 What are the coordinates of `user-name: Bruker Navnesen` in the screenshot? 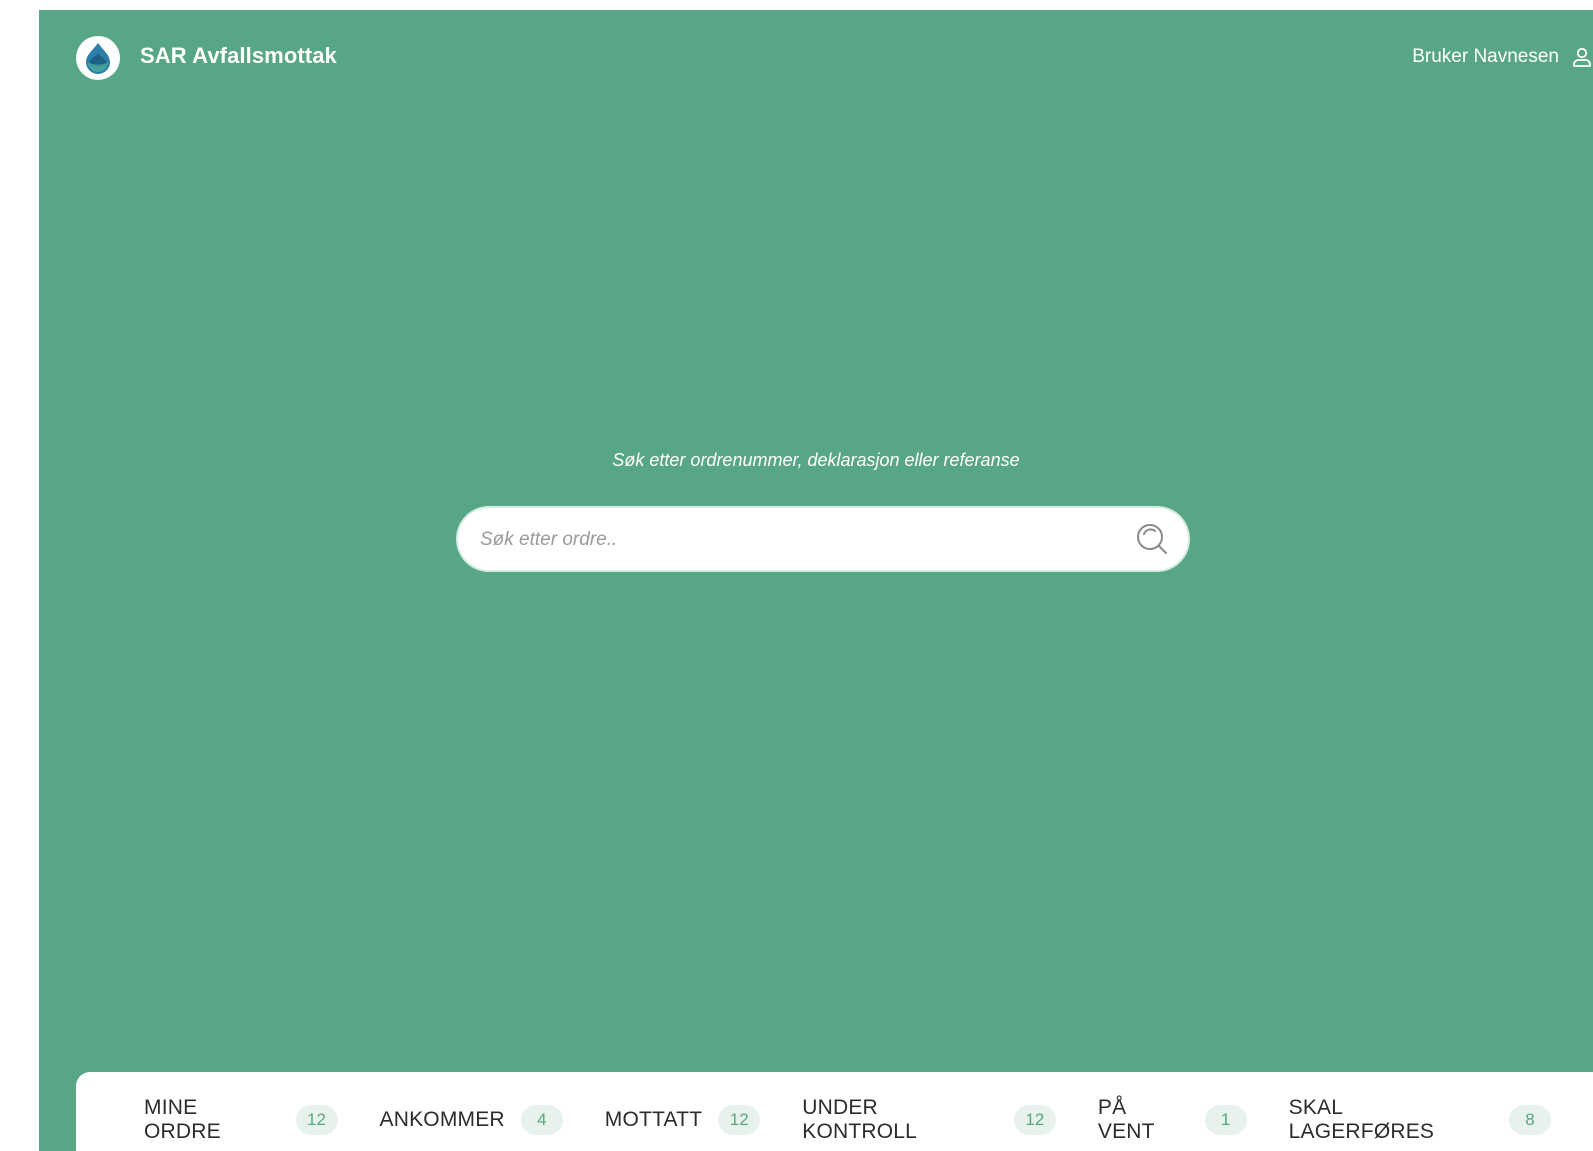 It's located at (1485, 56).